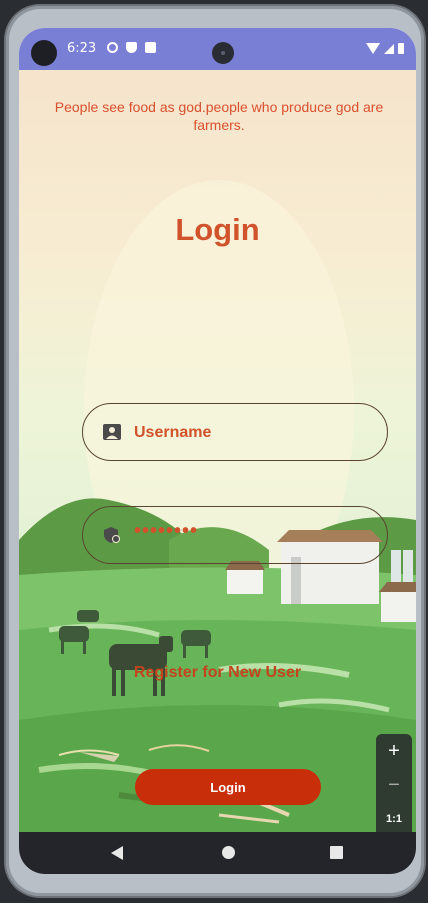  Describe the element at coordinates (235, 432) in the screenshot. I see `username-field: Username` at that location.